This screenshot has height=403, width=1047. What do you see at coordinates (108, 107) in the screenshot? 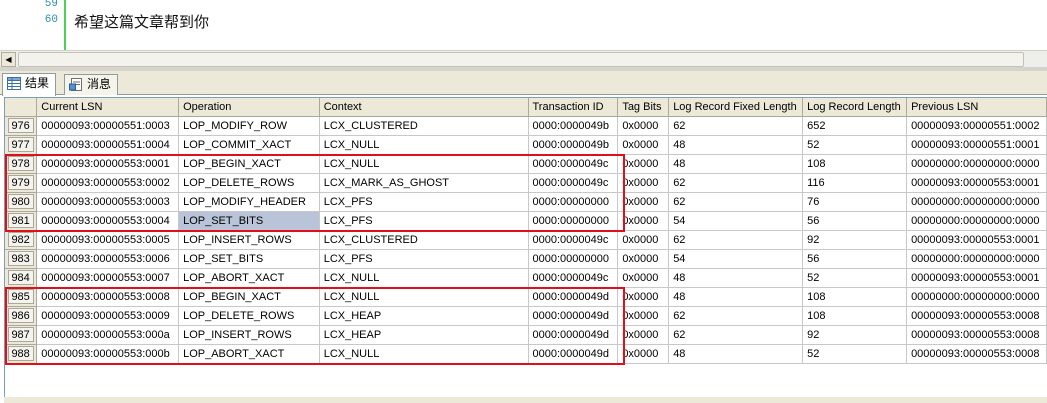
I see `column-header: Current LSN` at bounding box center [108, 107].